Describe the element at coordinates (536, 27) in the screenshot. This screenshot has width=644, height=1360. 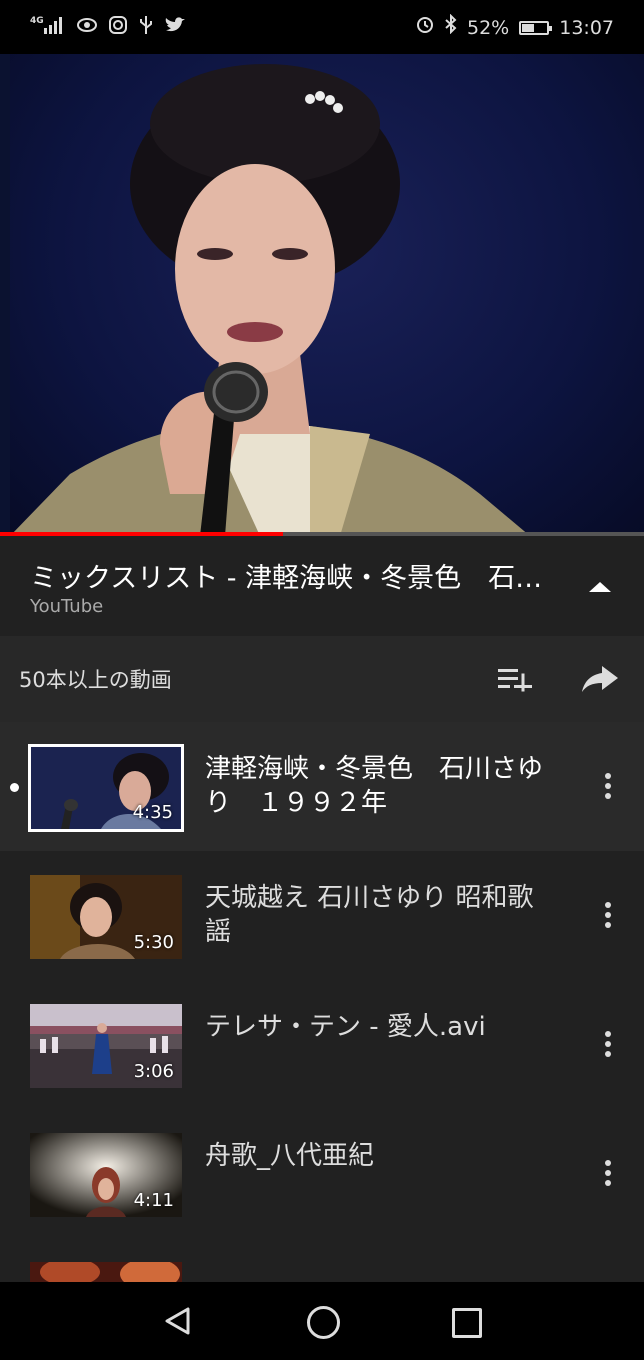
I see `battery-icon` at that location.